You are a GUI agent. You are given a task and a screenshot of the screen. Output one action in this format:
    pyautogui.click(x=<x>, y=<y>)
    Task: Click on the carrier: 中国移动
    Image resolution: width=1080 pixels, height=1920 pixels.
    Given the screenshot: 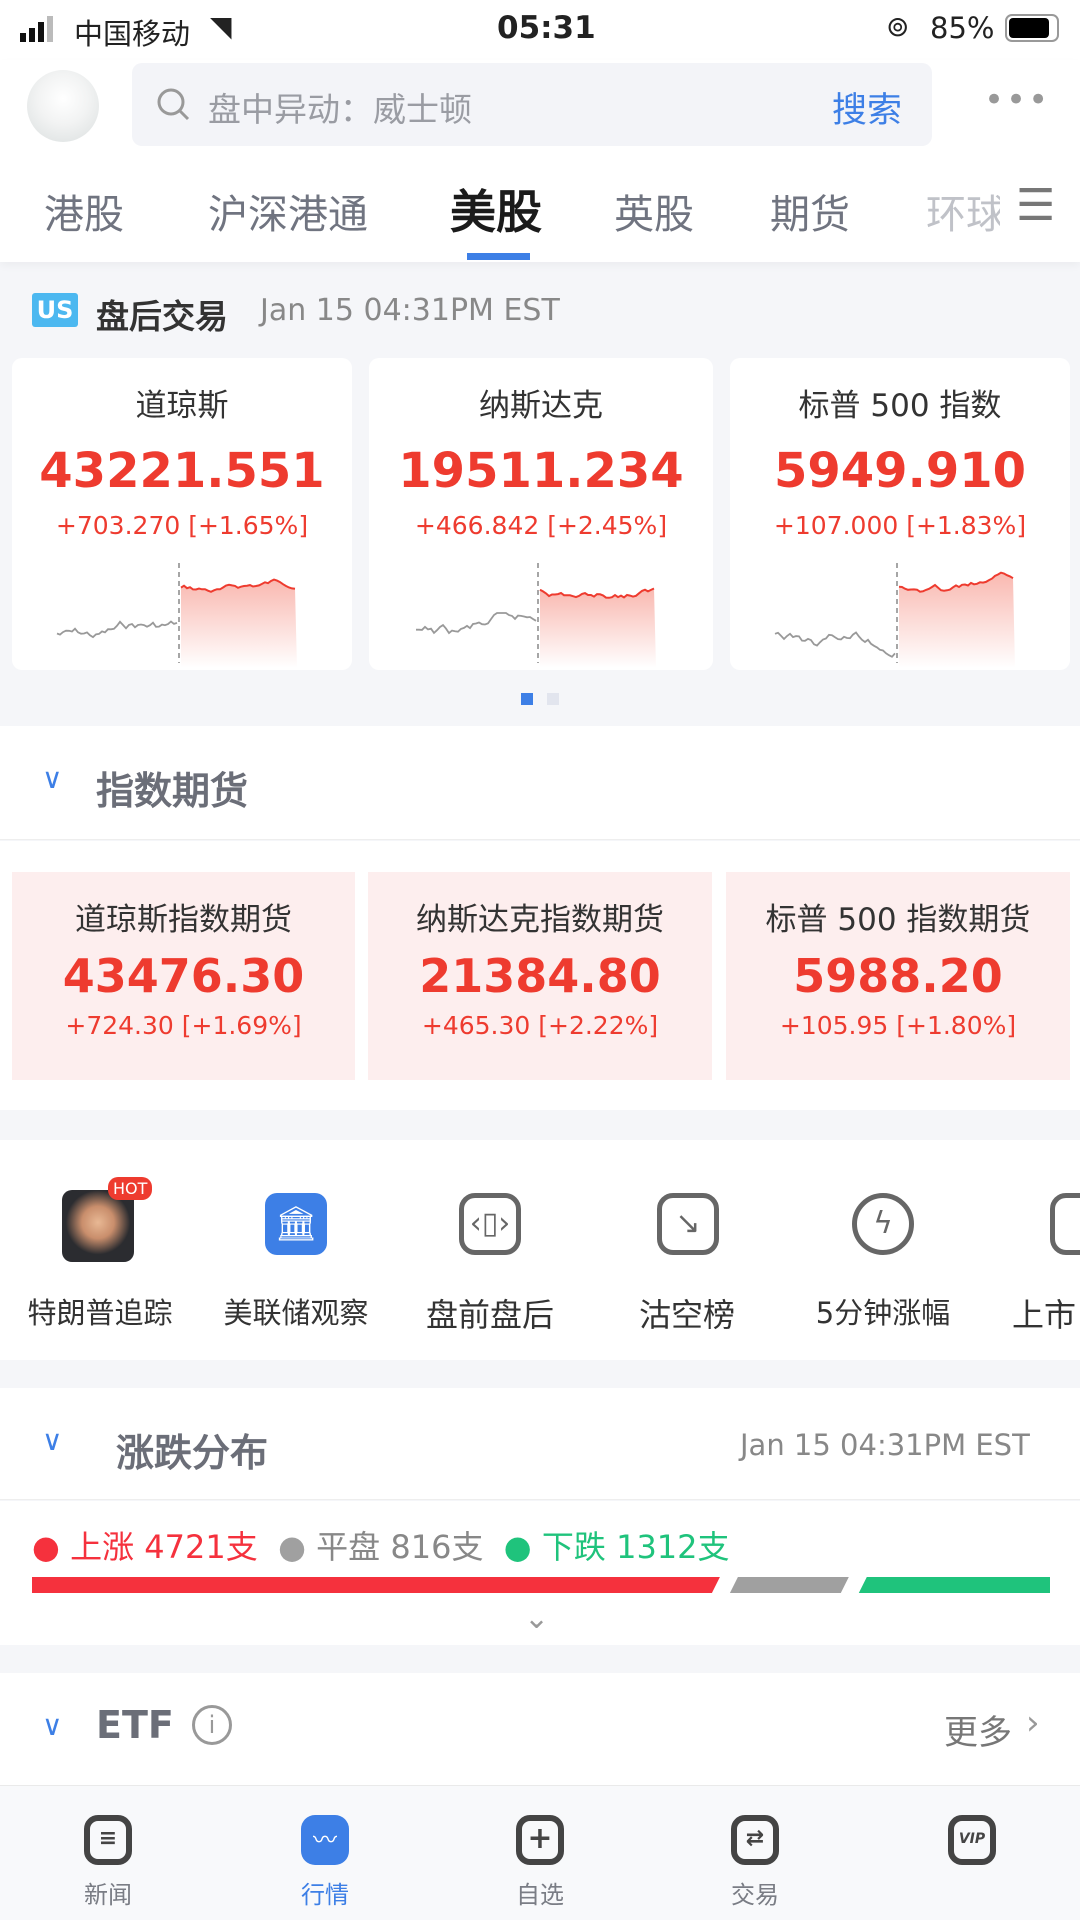 What is the action you would take?
    pyautogui.click(x=132, y=34)
    